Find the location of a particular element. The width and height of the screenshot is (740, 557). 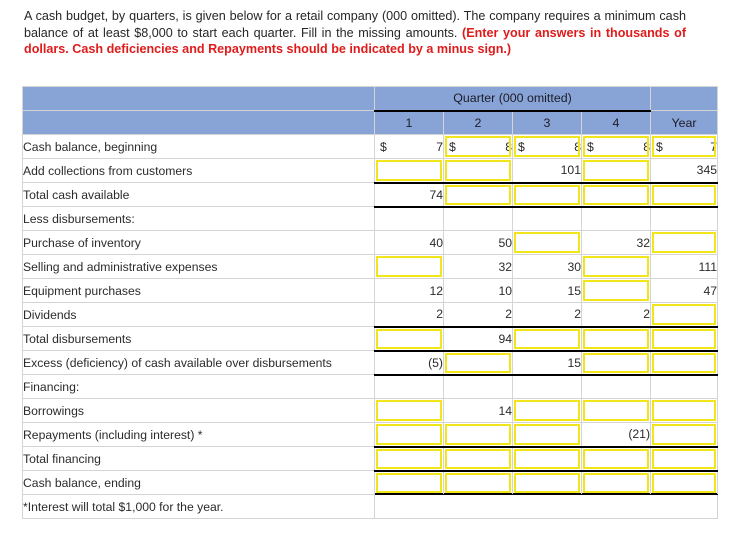

input-cell-q2: $8 is located at coordinates (478, 146).